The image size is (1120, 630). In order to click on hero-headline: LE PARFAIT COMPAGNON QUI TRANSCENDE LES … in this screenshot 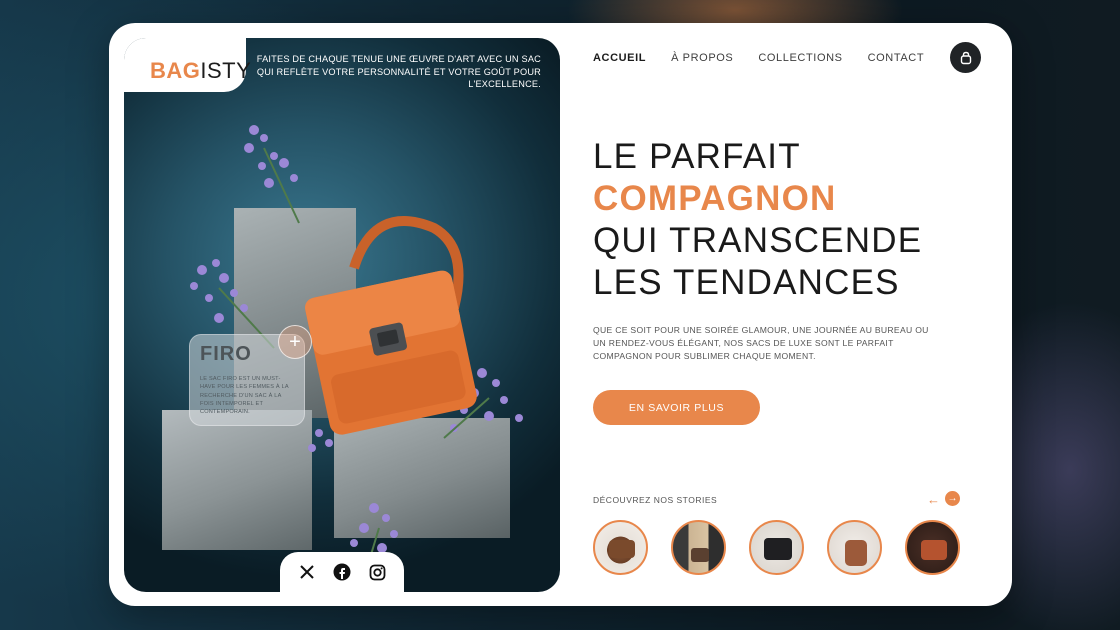, I will do `click(757, 220)`.